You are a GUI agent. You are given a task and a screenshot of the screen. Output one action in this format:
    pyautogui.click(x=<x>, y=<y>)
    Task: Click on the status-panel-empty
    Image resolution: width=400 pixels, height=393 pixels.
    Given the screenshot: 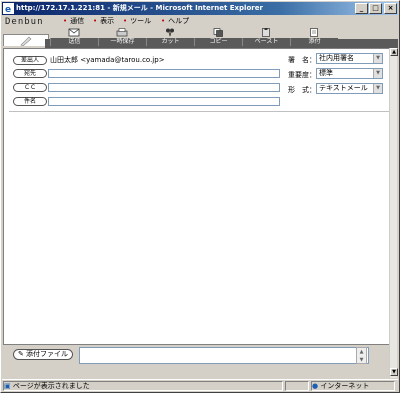 What is the action you would take?
    pyautogui.click(x=297, y=386)
    